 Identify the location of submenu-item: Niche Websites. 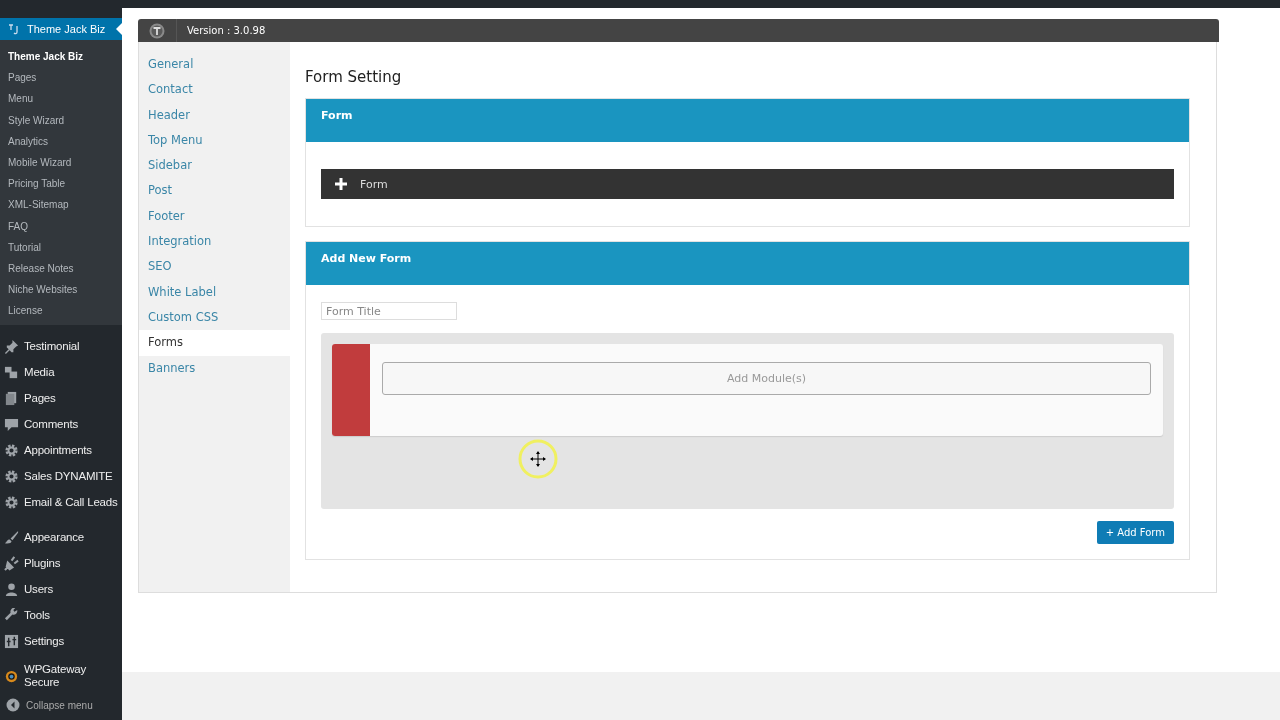
(61, 290).